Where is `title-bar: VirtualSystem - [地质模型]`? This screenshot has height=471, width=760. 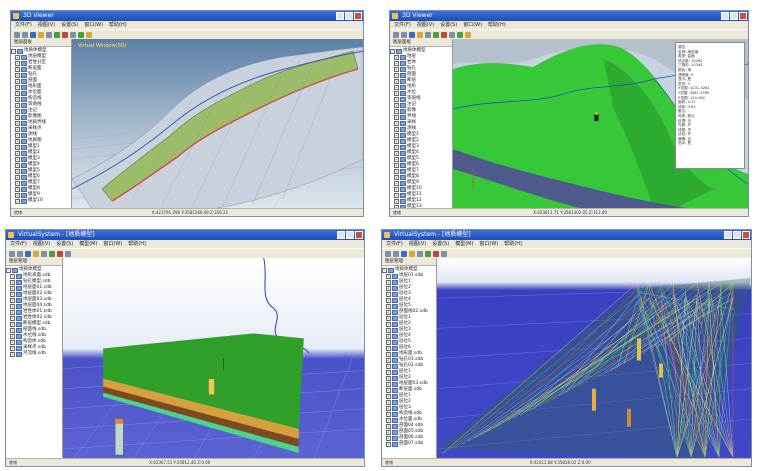
title-bar: VirtualSystem - [地质模型] is located at coordinates (185, 235).